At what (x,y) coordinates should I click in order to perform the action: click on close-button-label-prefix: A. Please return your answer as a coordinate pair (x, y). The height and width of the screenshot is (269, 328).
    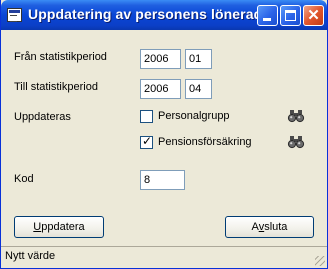
    Looking at the image, I should click on (255, 227).